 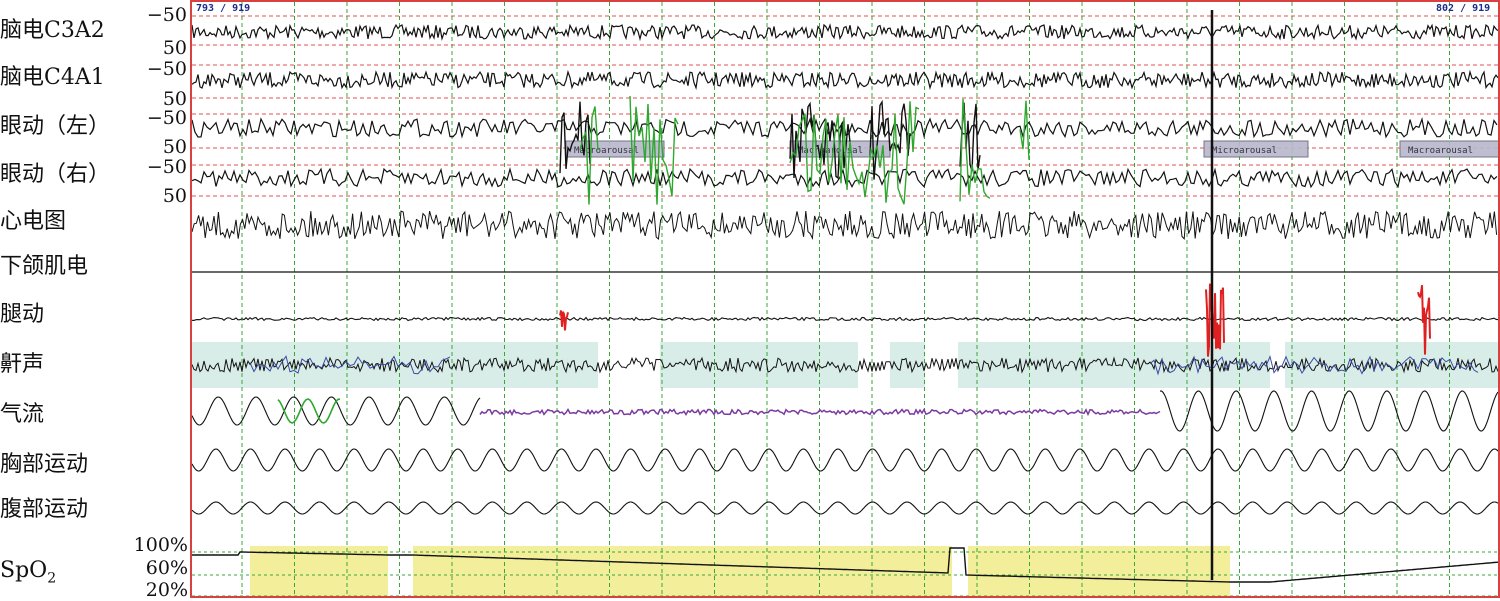 I want to click on label-eog-left: 眼动（左）, so click(x=55, y=126).